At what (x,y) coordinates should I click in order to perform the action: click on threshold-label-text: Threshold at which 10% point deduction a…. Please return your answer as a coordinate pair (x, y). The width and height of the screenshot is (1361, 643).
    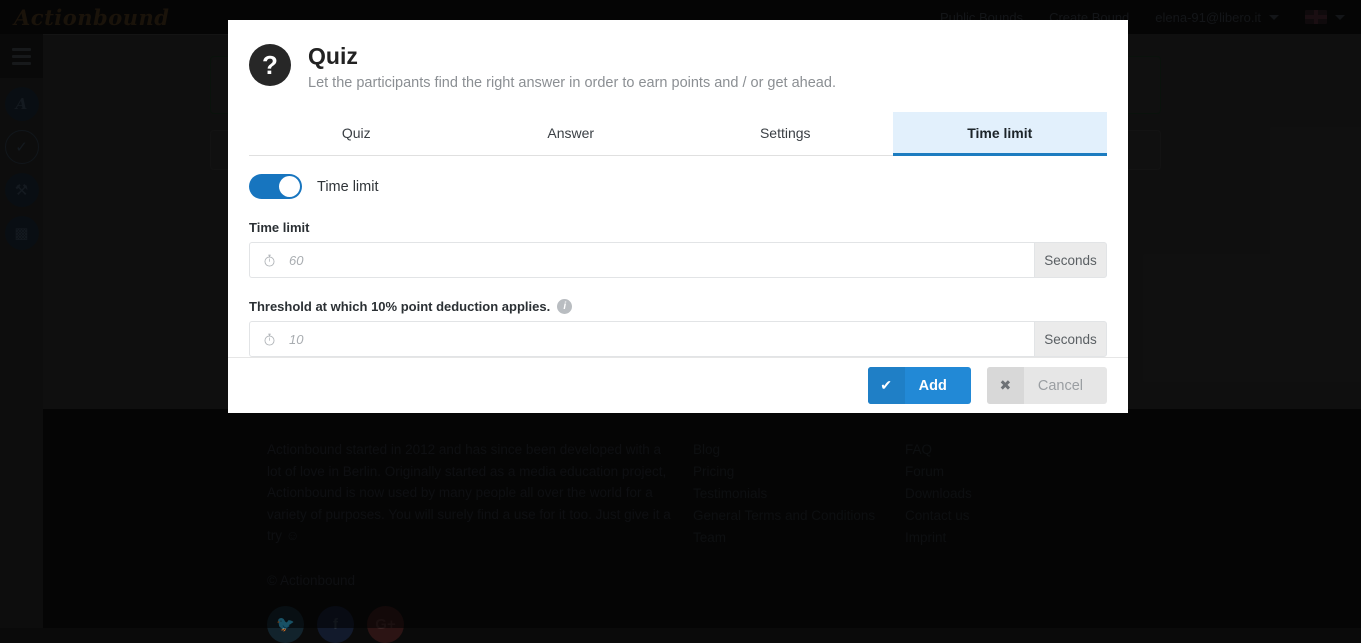
    Looking at the image, I should click on (399, 306).